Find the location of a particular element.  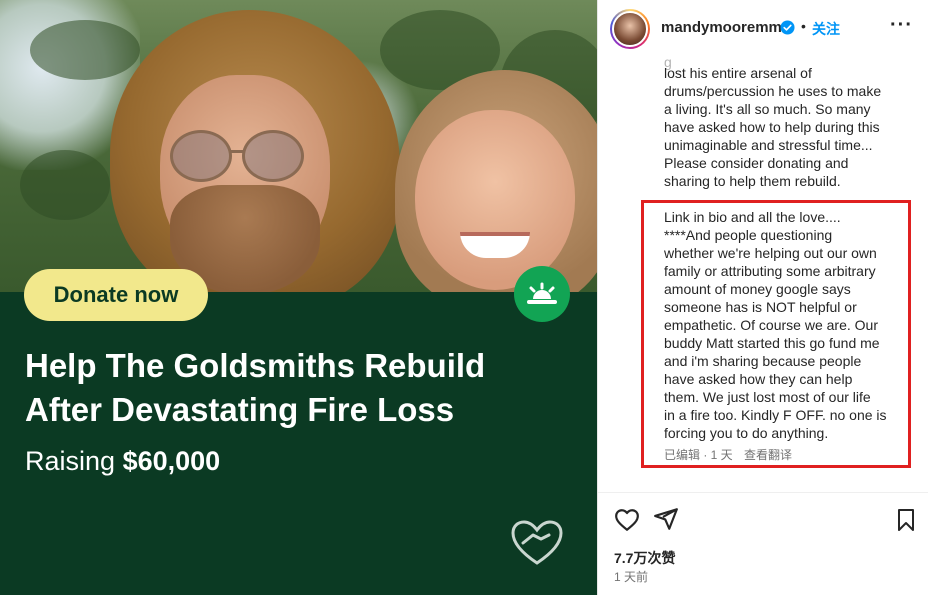

goal-prefix: Raising is located at coordinates (70, 461).